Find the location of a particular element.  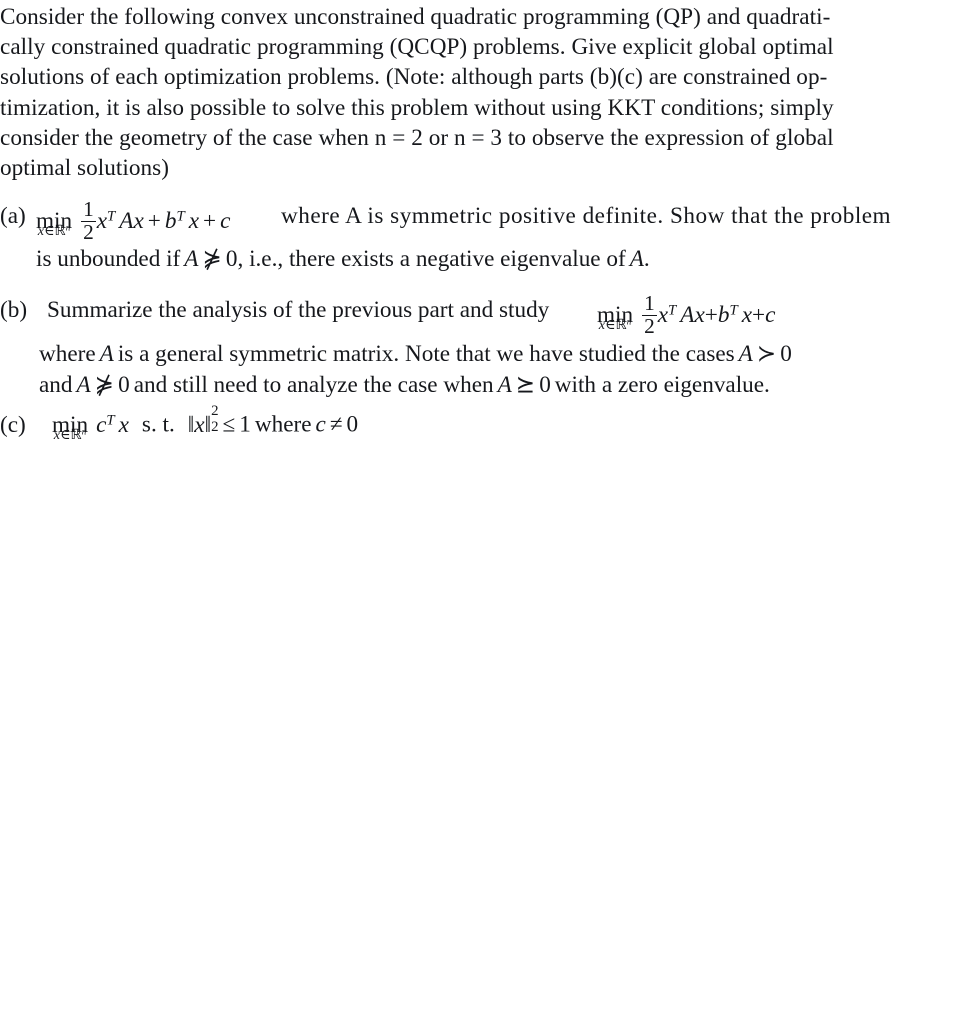

part-b-line2-zero: 0 is located at coordinates (786, 354).